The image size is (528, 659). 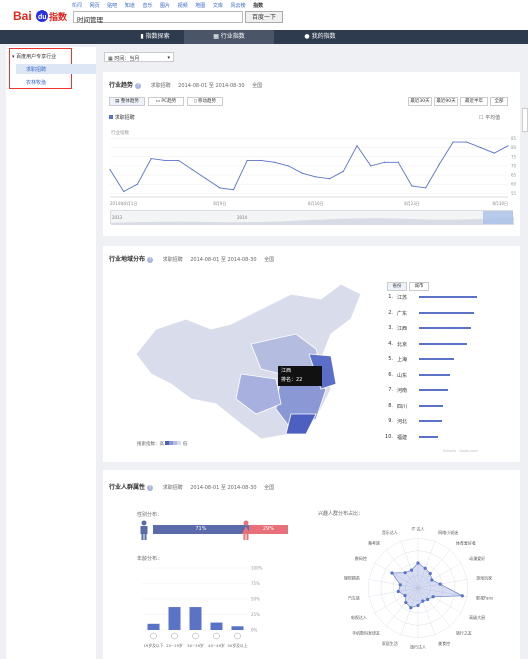 I want to click on top-link: 地图, so click(x=200, y=6).